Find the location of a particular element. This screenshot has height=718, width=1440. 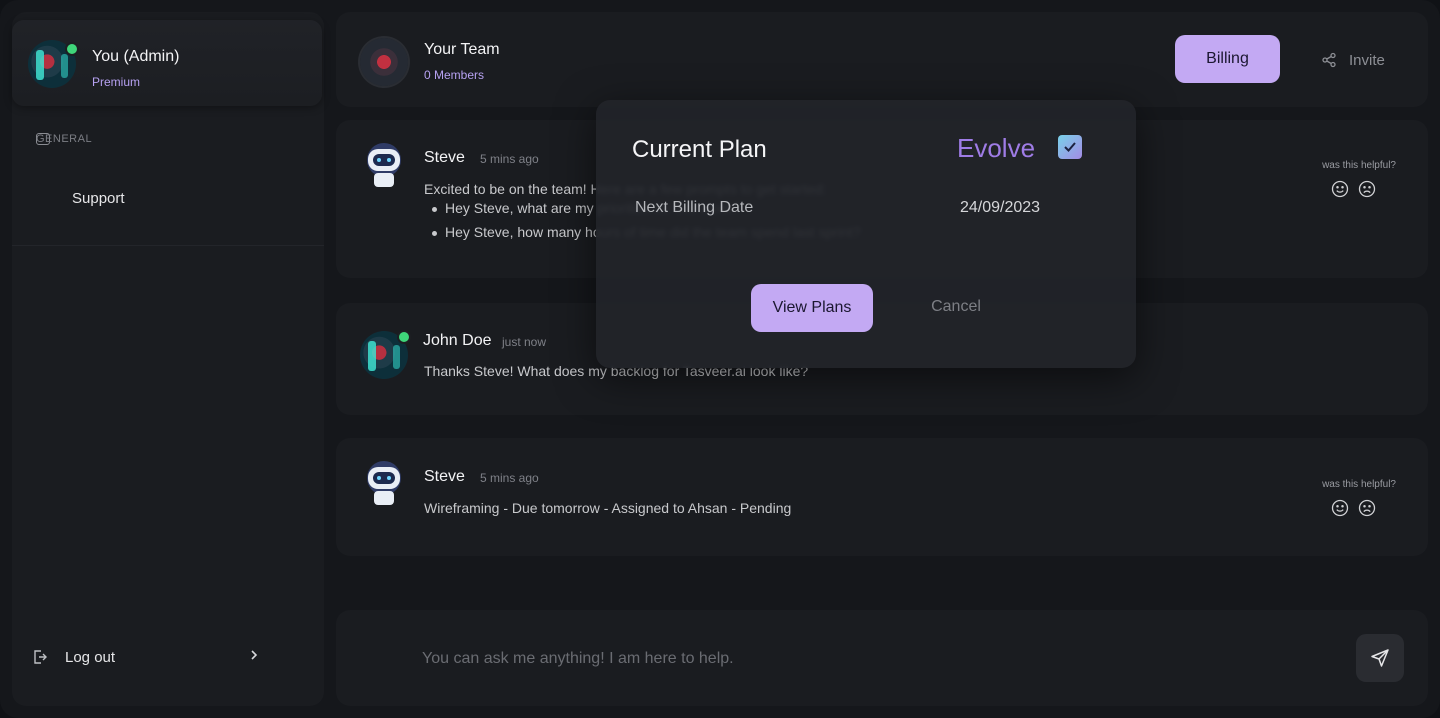

logout-icon is located at coordinates (40, 657).